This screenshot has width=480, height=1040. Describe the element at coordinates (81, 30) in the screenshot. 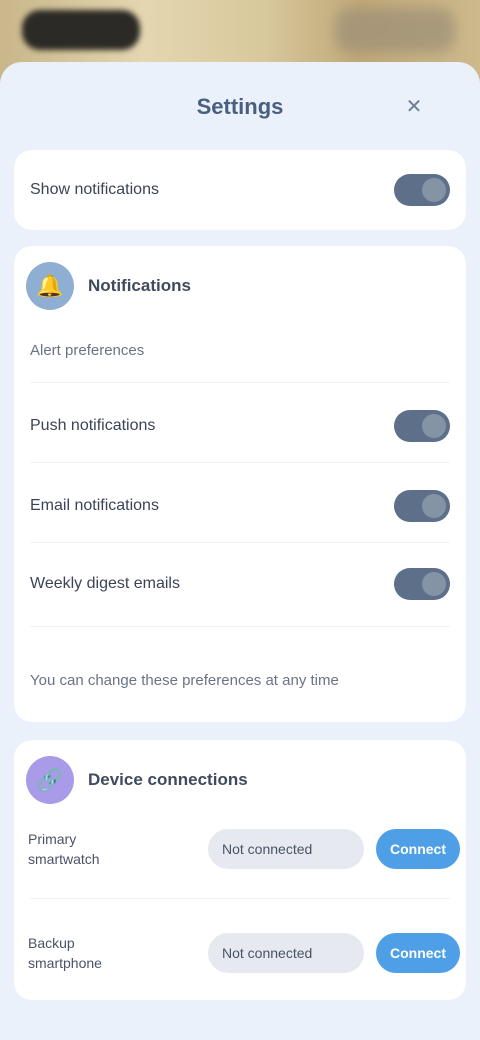

I see `photo-dark-region` at that location.